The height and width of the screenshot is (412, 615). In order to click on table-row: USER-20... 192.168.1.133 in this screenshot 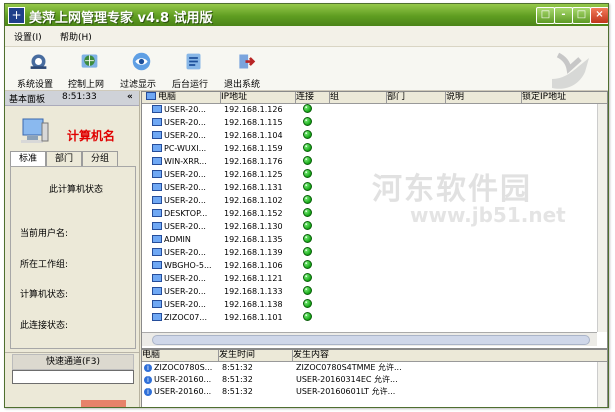, I will do `click(369, 291)`.